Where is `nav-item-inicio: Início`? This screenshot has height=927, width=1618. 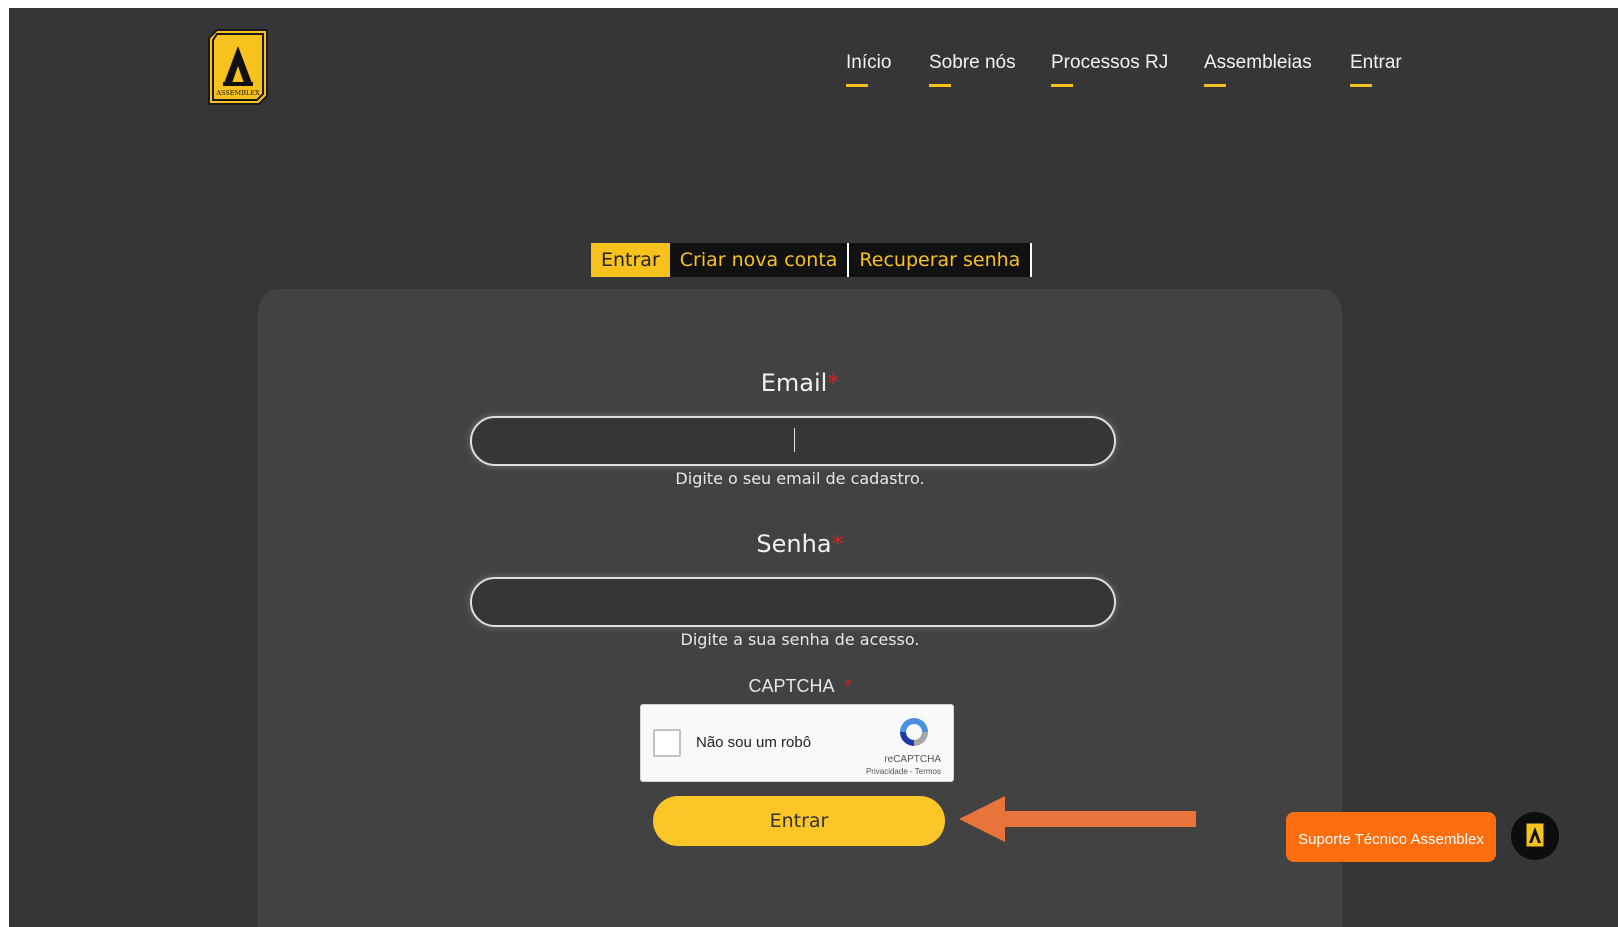
nav-item-inicio: Início is located at coordinates (869, 69).